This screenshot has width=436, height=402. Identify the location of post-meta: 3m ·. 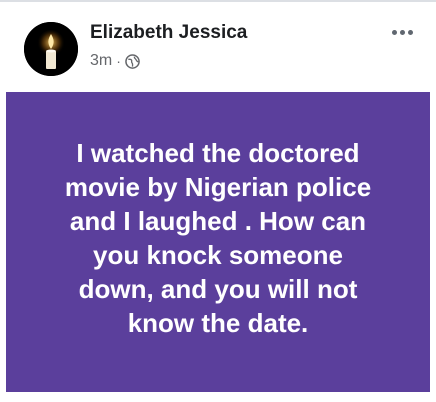
(115, 61).